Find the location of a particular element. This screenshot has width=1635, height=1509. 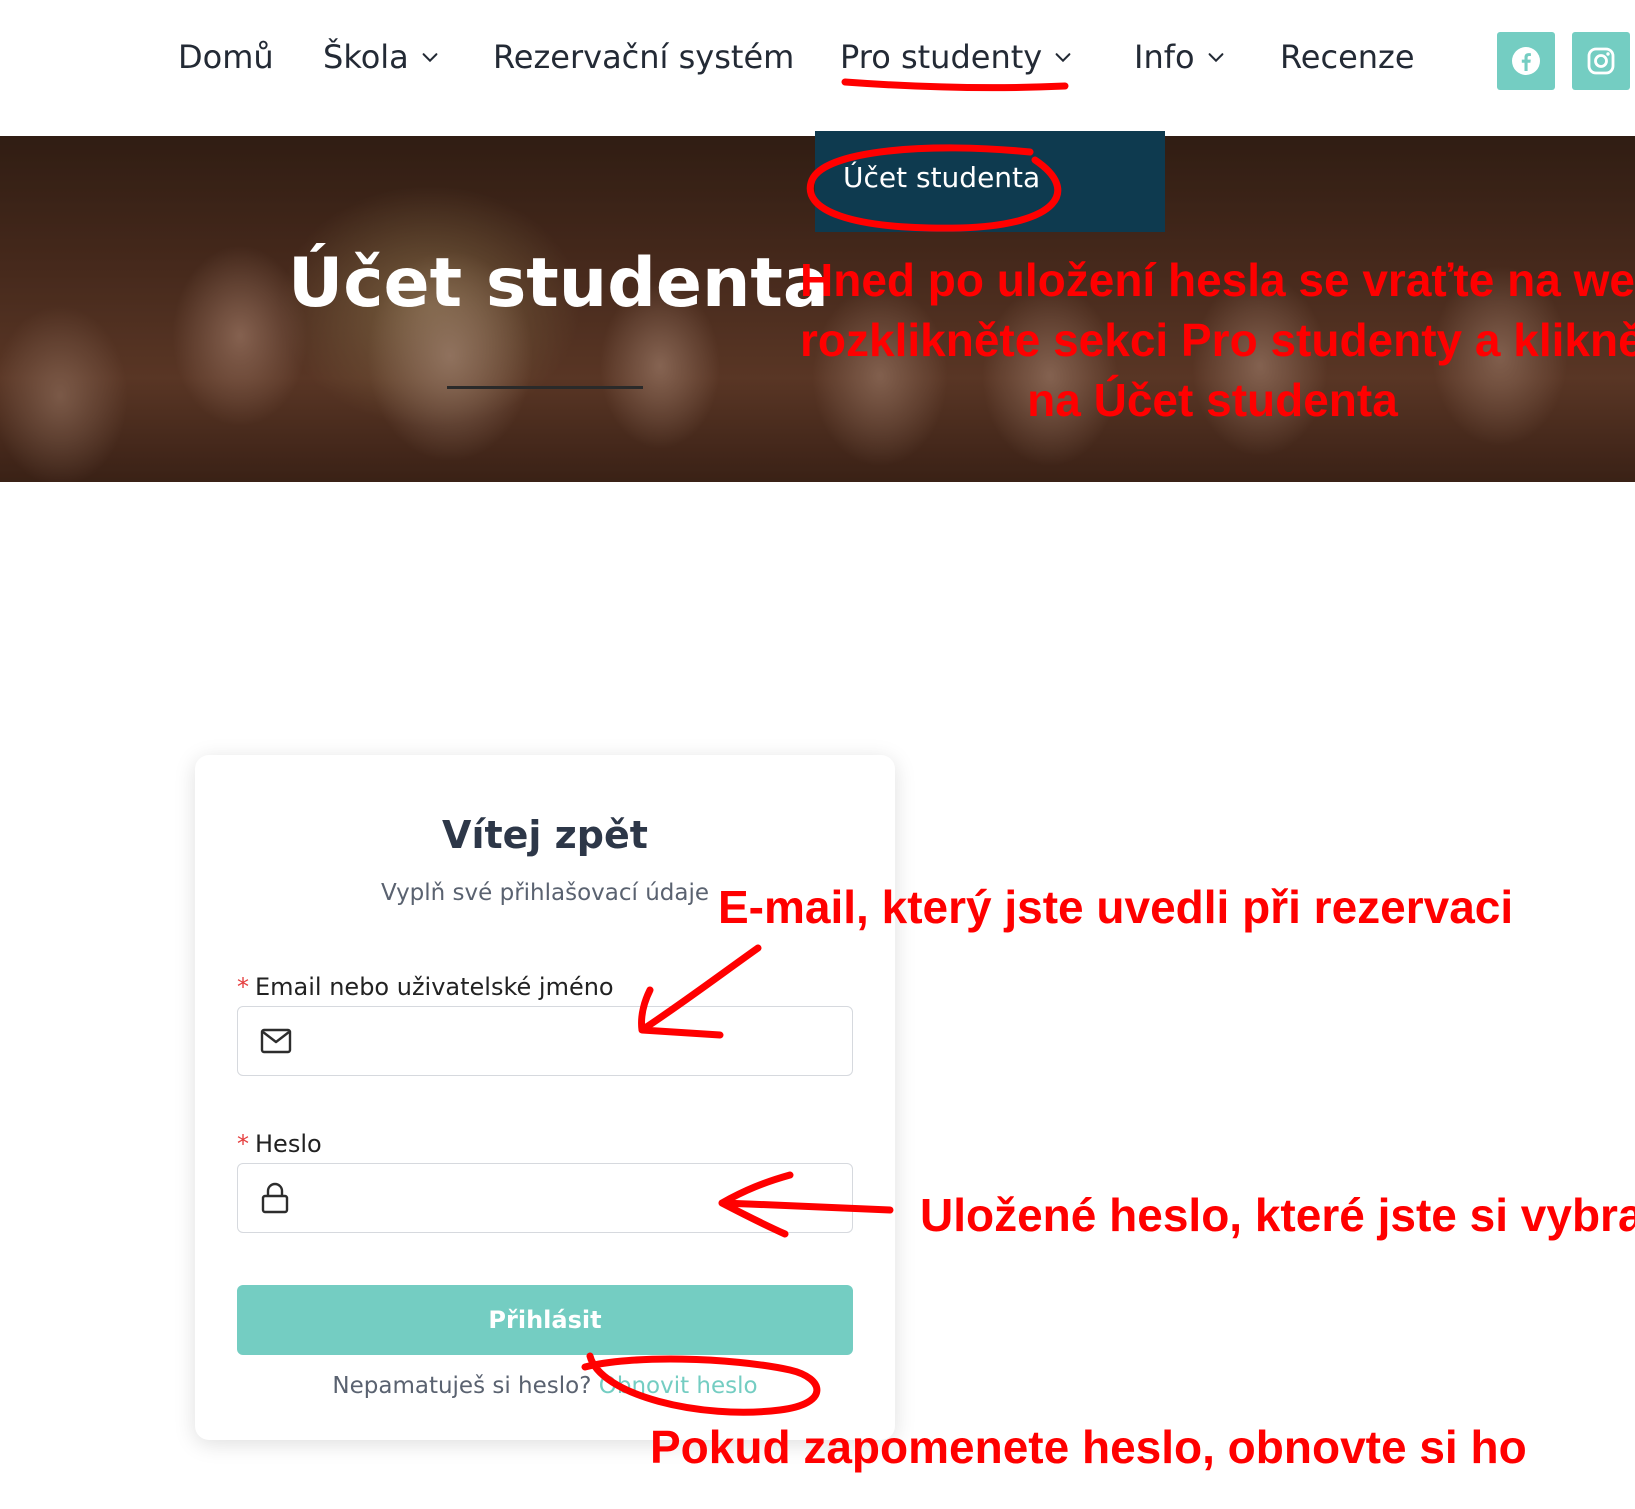

login-title: Vítej zpět is located at coordinates (545, 835).